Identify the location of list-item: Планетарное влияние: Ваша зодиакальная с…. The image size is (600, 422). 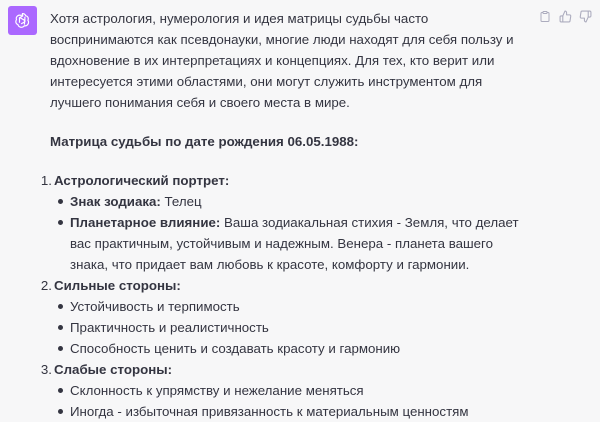
(296, 243).